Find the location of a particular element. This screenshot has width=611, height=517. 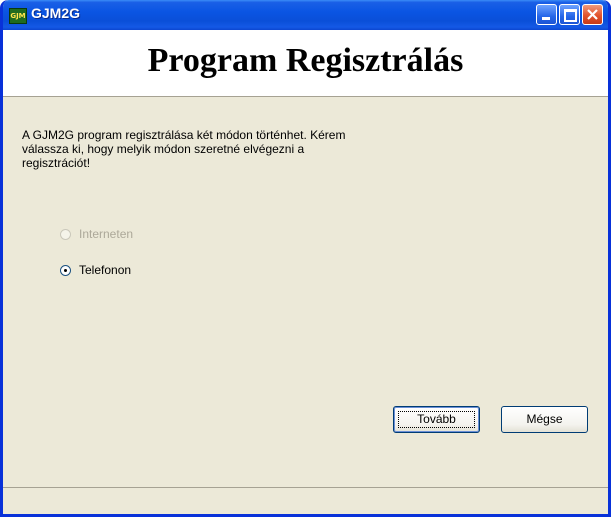

focus-rect is located at coordinates (436, 419).